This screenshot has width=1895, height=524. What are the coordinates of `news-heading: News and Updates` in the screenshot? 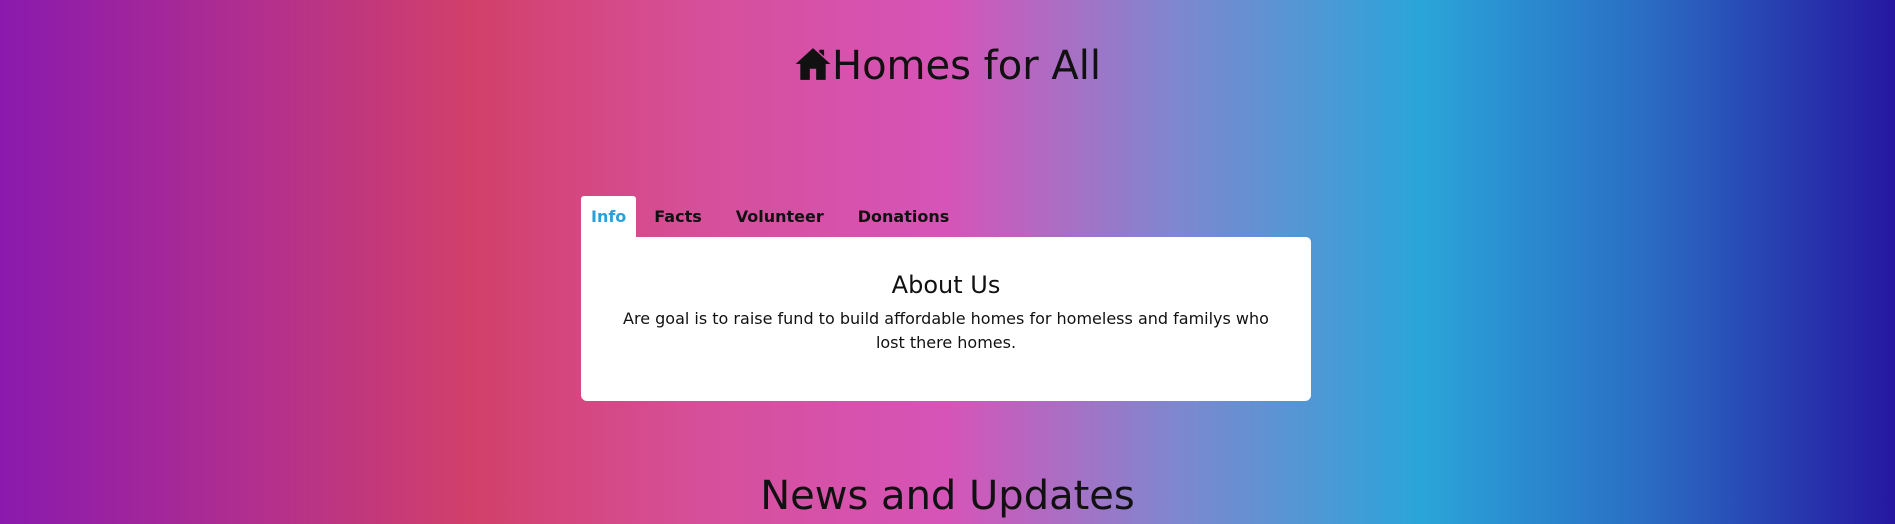 It's located at (947, 496).